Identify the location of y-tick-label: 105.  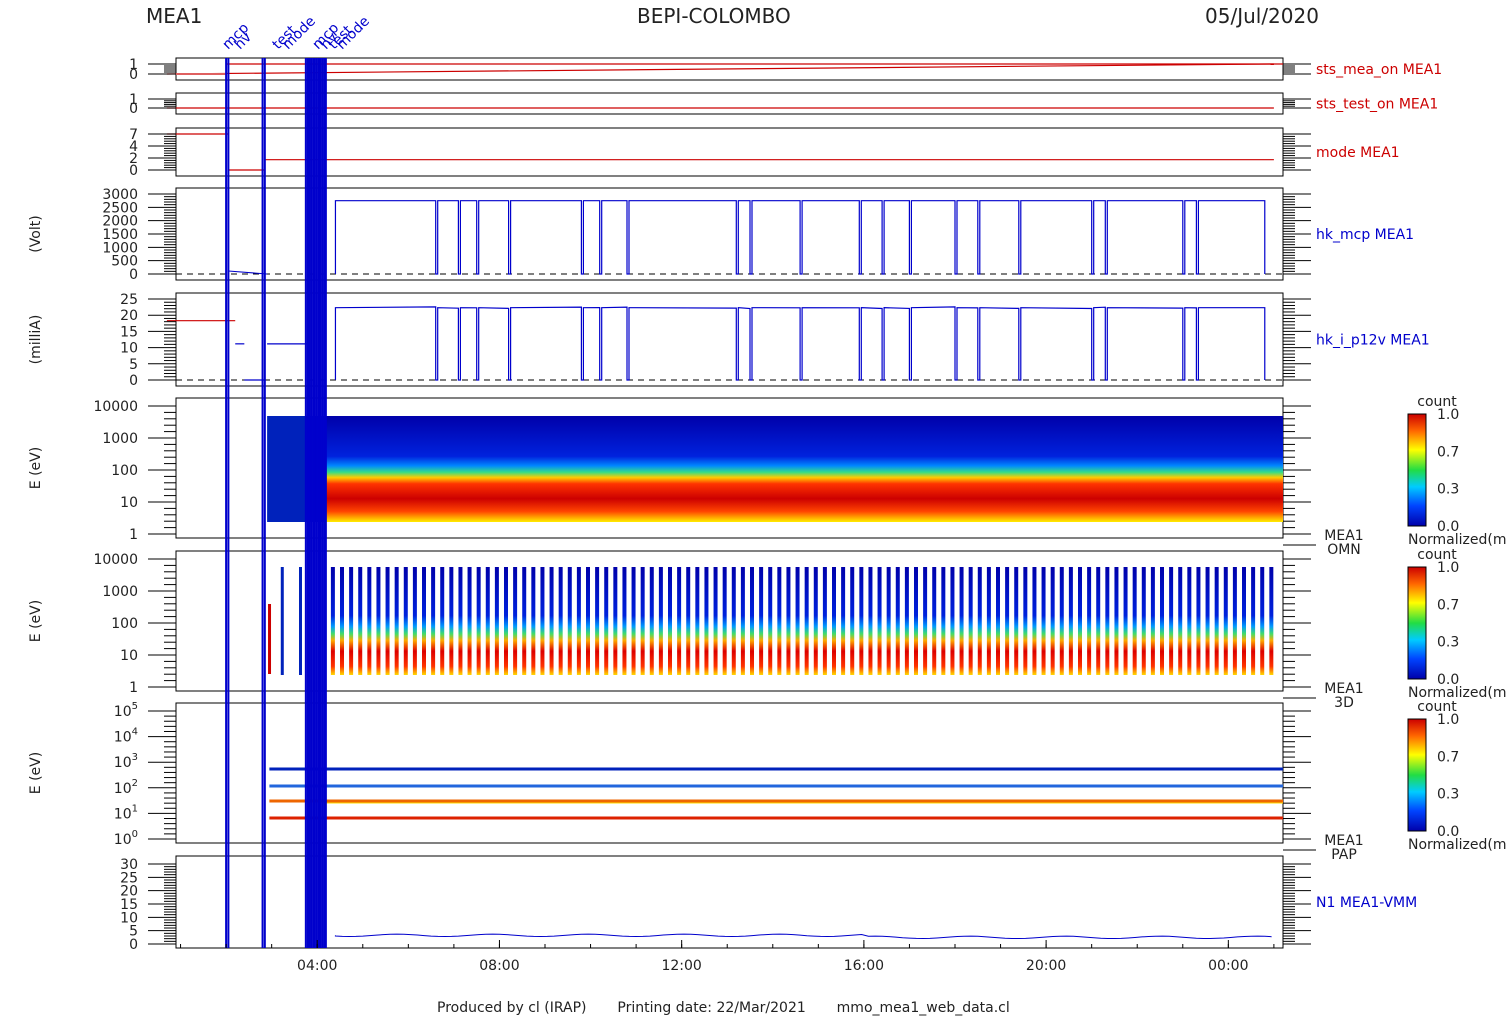
(126, 710).